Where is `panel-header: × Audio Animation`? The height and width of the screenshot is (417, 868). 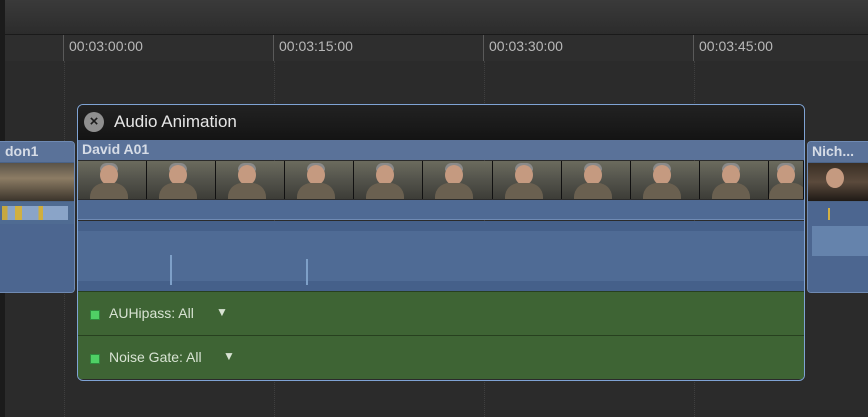 panel-header: × Audio Animation is located at coordinates (441, 122).